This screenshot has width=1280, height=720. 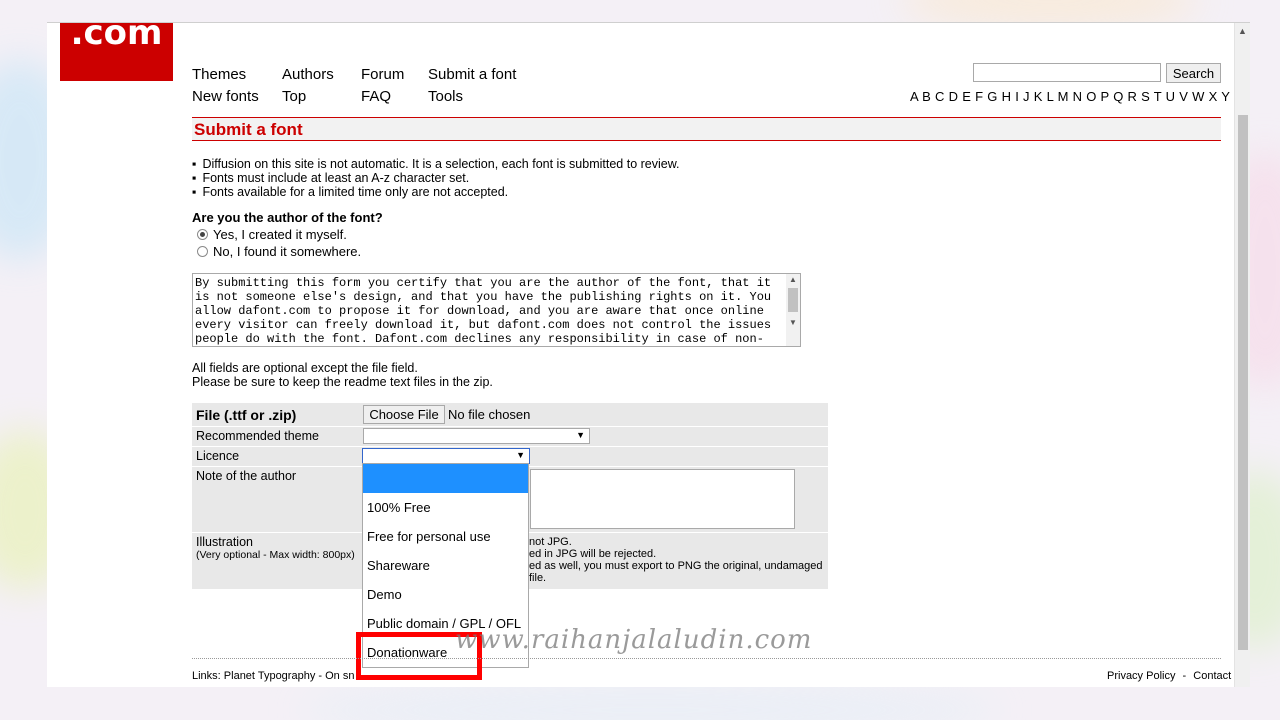 What do you see at coordinates (445, 565) in the screenshot?
I see `licence-option: Shareware` at bounding box center [445, 565].